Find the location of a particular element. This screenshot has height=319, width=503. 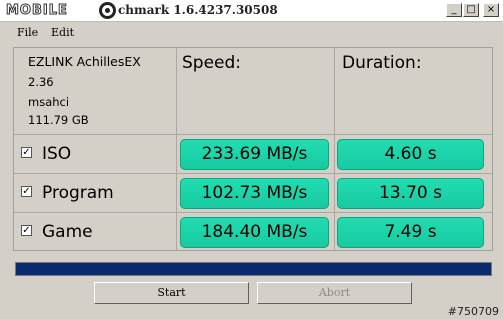

program-duration-value: 13.70 s is located at coordinates (410, 193).